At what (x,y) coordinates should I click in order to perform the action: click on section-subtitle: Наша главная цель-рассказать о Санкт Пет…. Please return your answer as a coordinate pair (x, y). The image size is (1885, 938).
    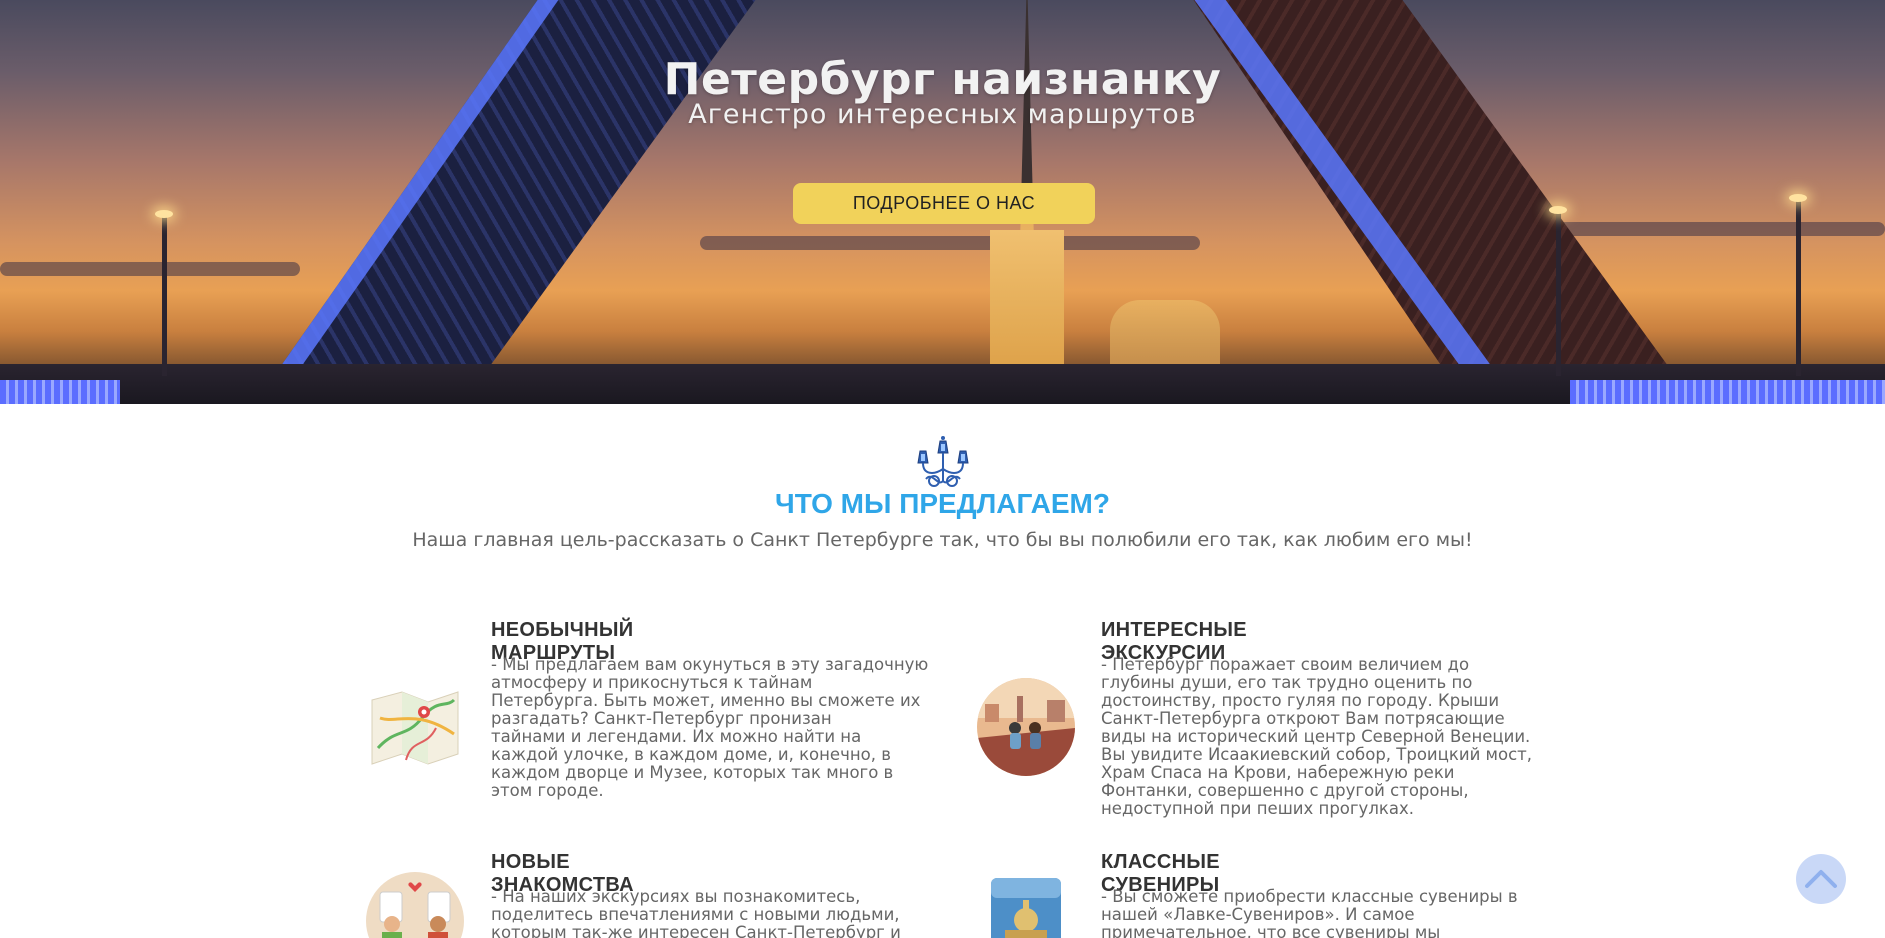
    Looking at the image, I should click on (942, 540).